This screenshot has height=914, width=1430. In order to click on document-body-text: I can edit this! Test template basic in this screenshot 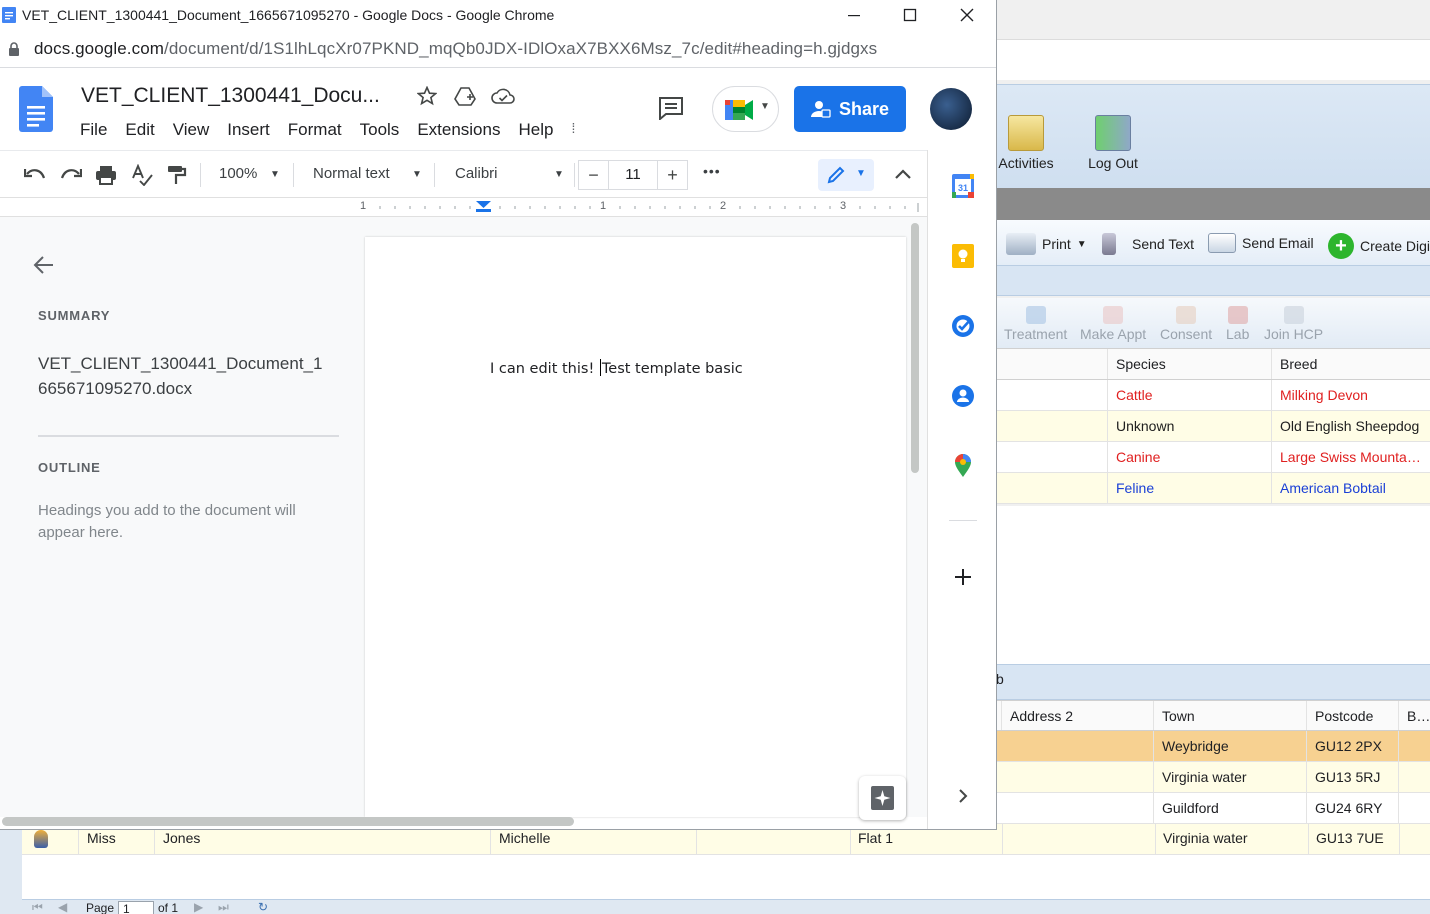, I will do `click(616, 368)`.